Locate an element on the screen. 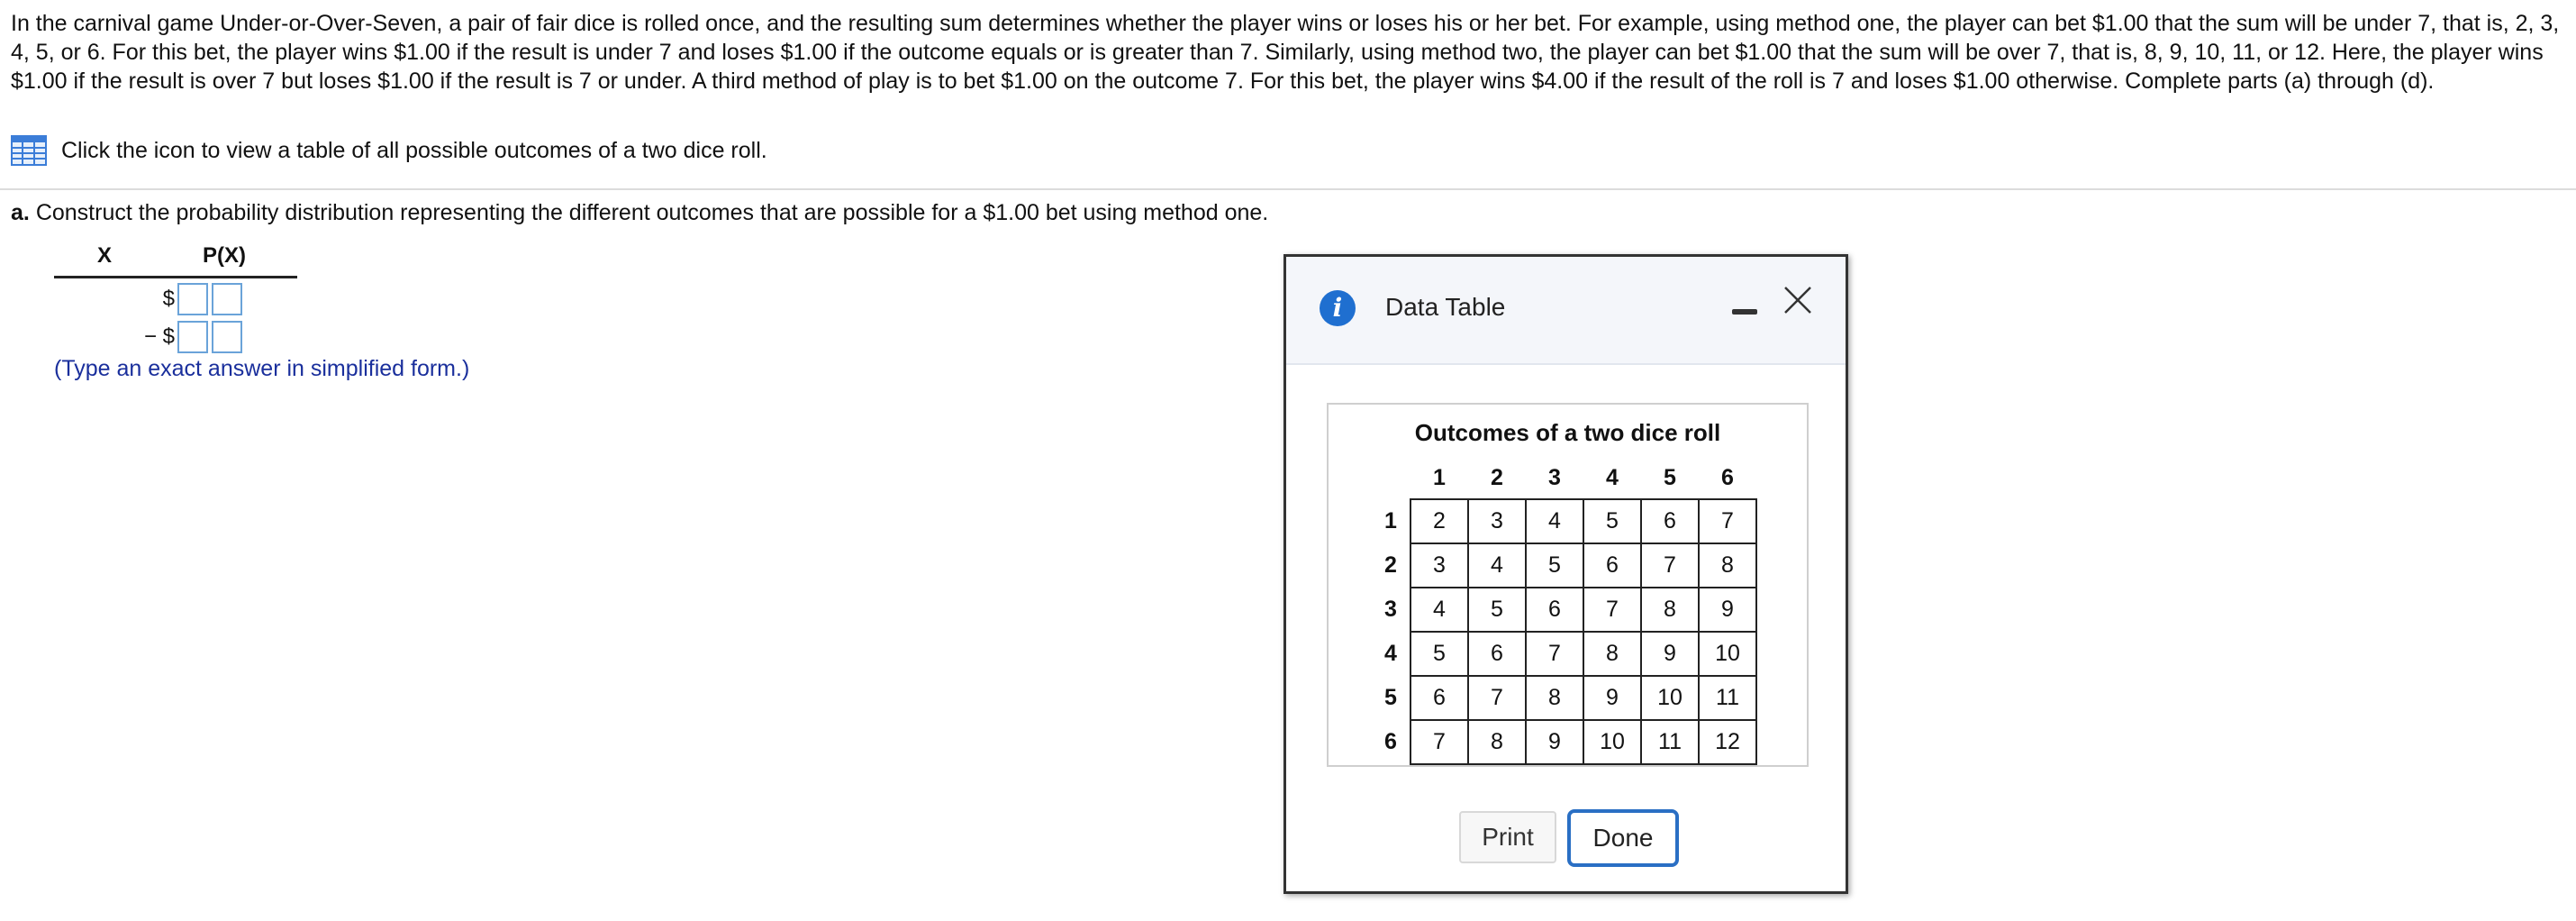 The image size is (2576, 921). table-cell: 12 is located at coordinates (1727, 742).